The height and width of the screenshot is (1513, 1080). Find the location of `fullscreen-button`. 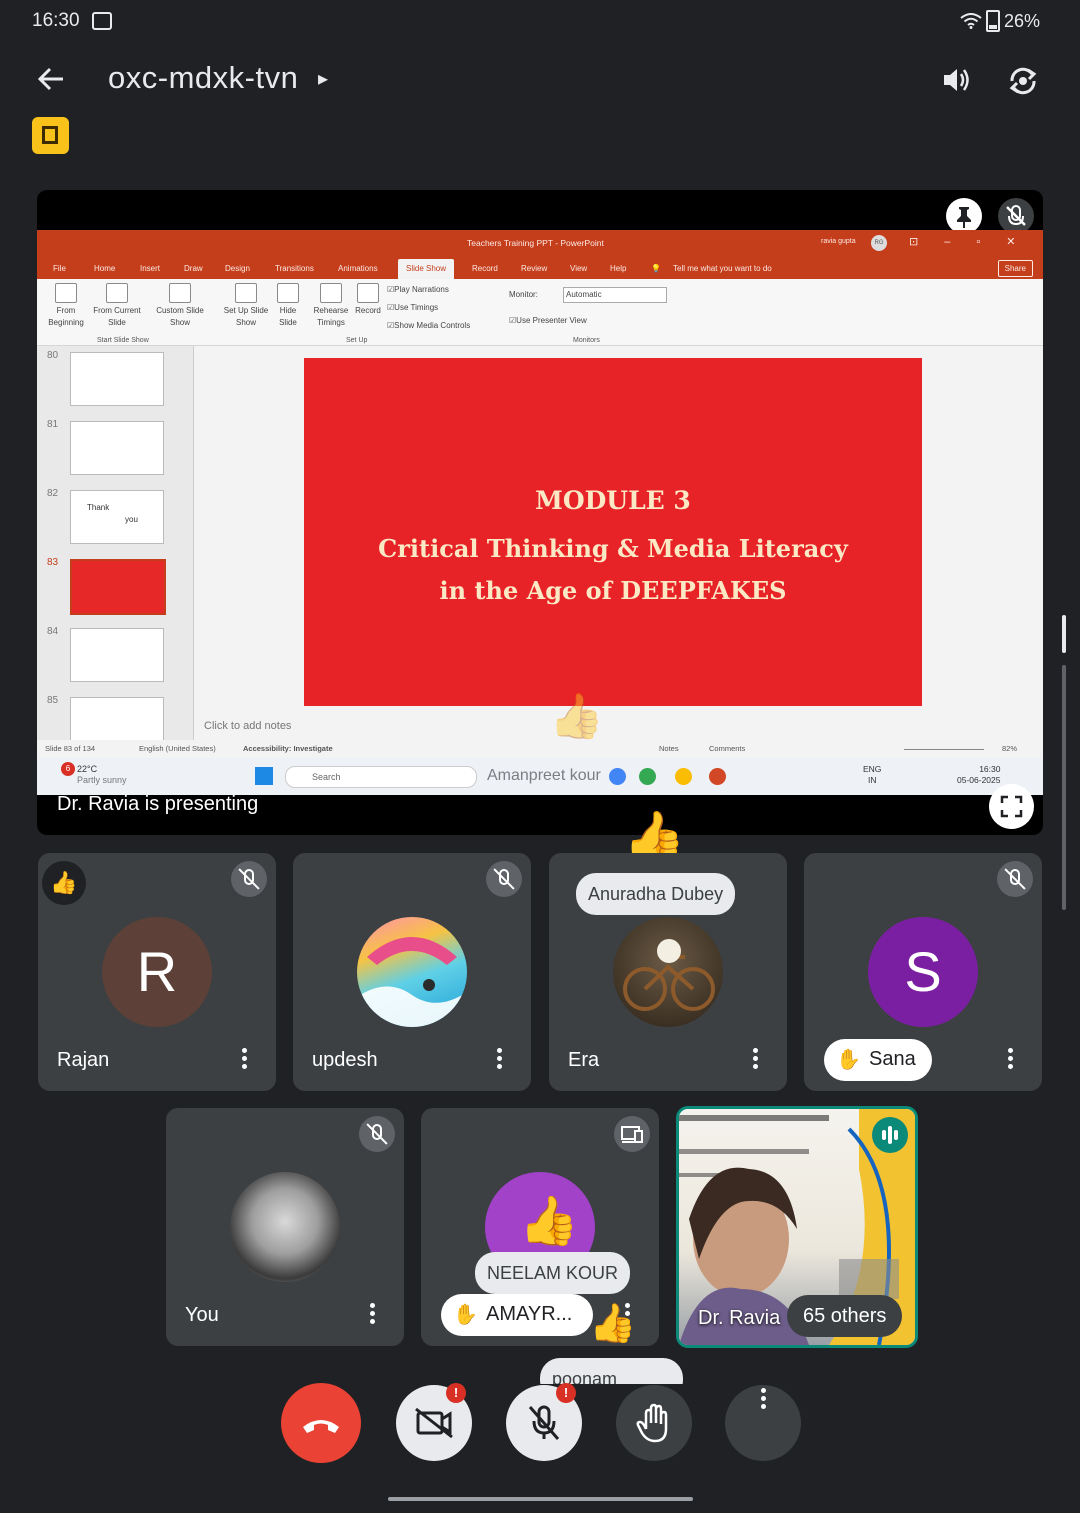

fullscreen-button is located at coordinates (1011, 806).